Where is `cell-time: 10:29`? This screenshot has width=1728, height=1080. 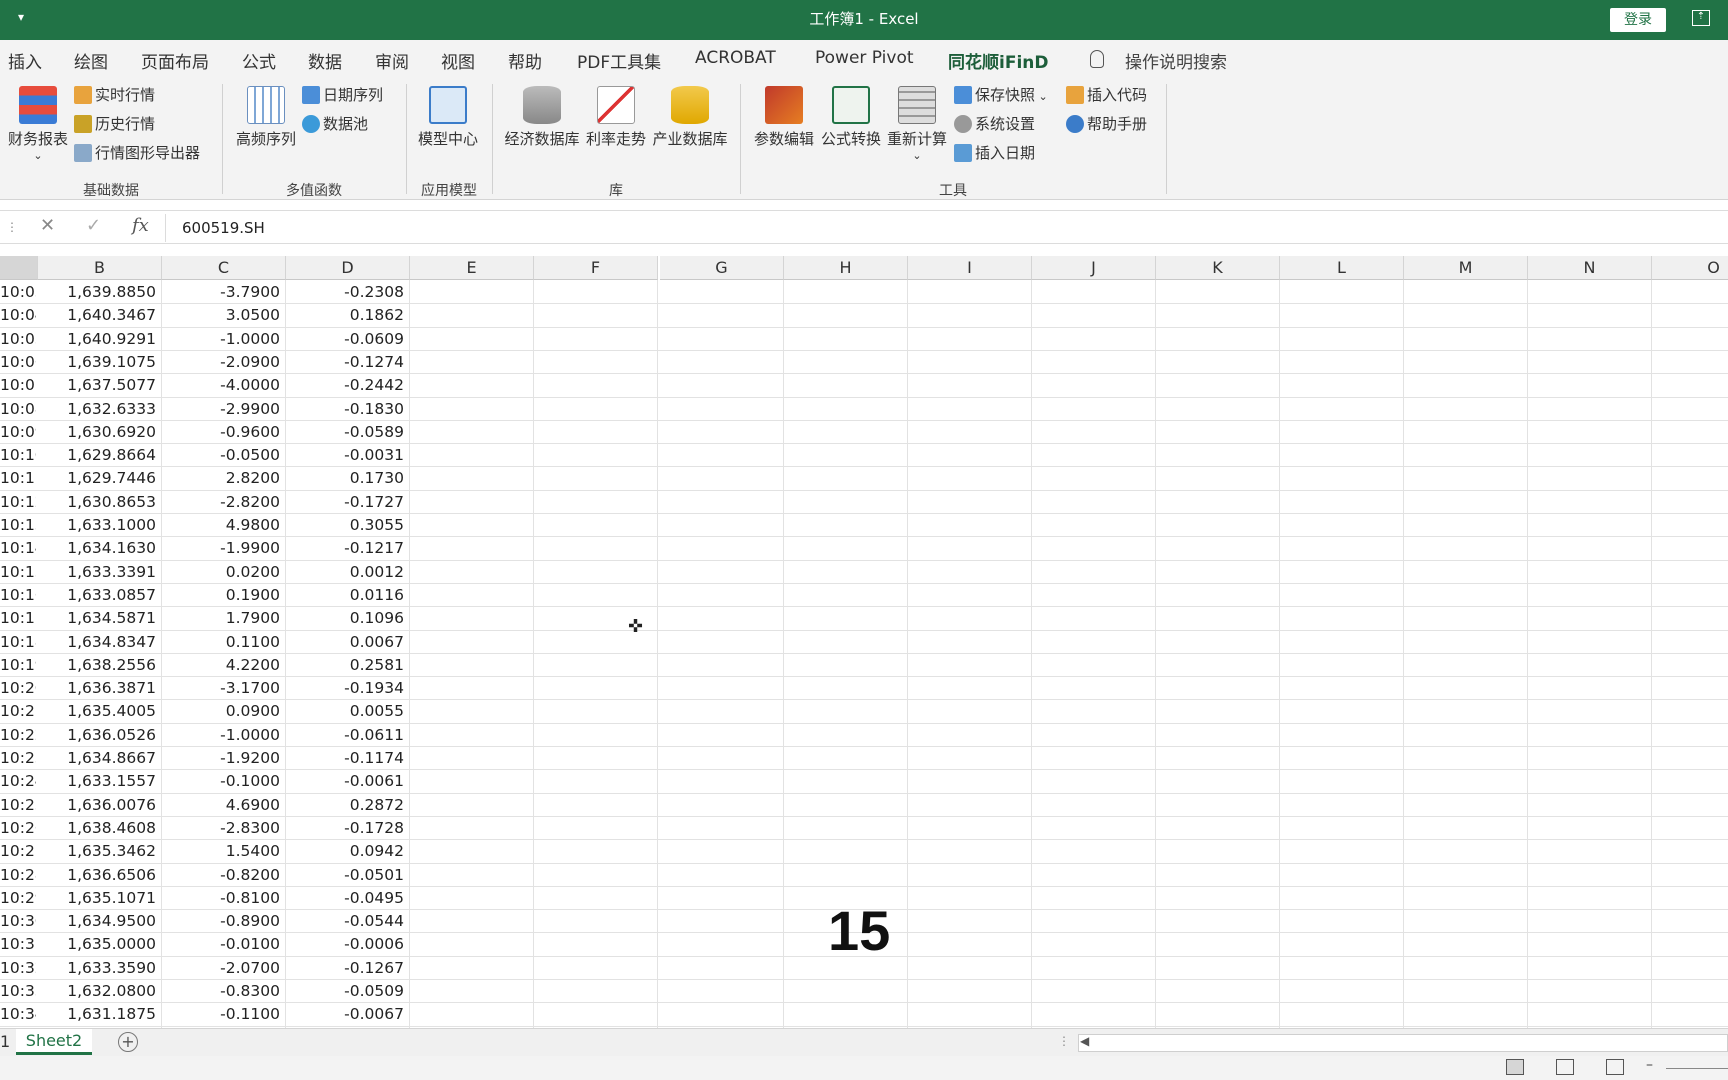 cell-time: 10:29 is located at coordinates (18, 898).